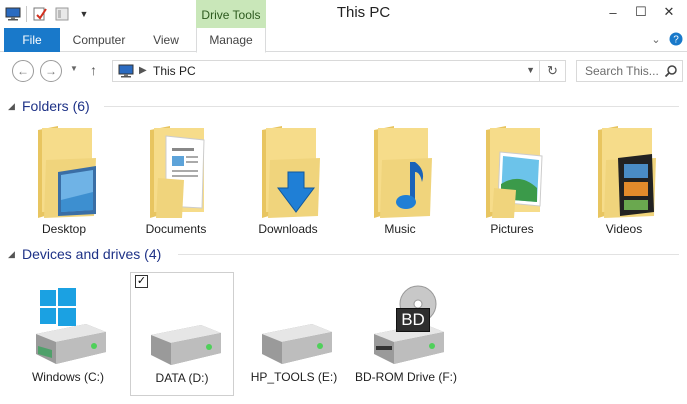 The image size is (687, 404). I want to click on downloads-folder-icon, so click(291, 172).